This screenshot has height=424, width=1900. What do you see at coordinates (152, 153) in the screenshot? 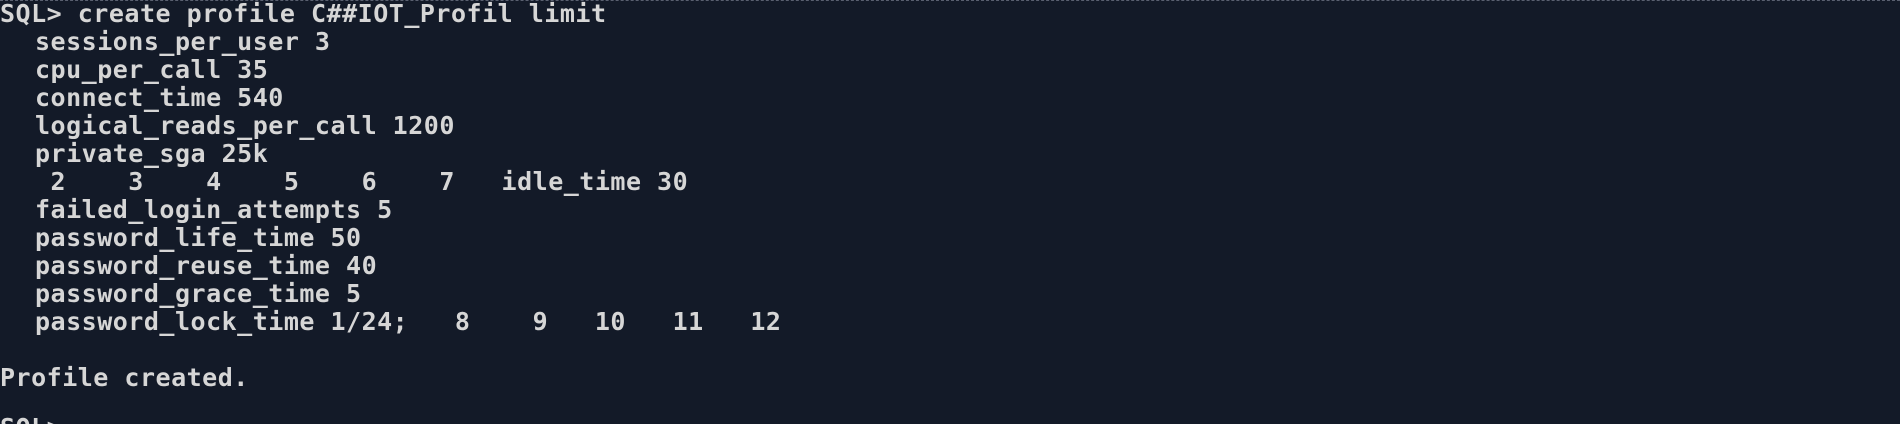
I see `output-line: private_sga 25k` at bounding box center [152, 153].